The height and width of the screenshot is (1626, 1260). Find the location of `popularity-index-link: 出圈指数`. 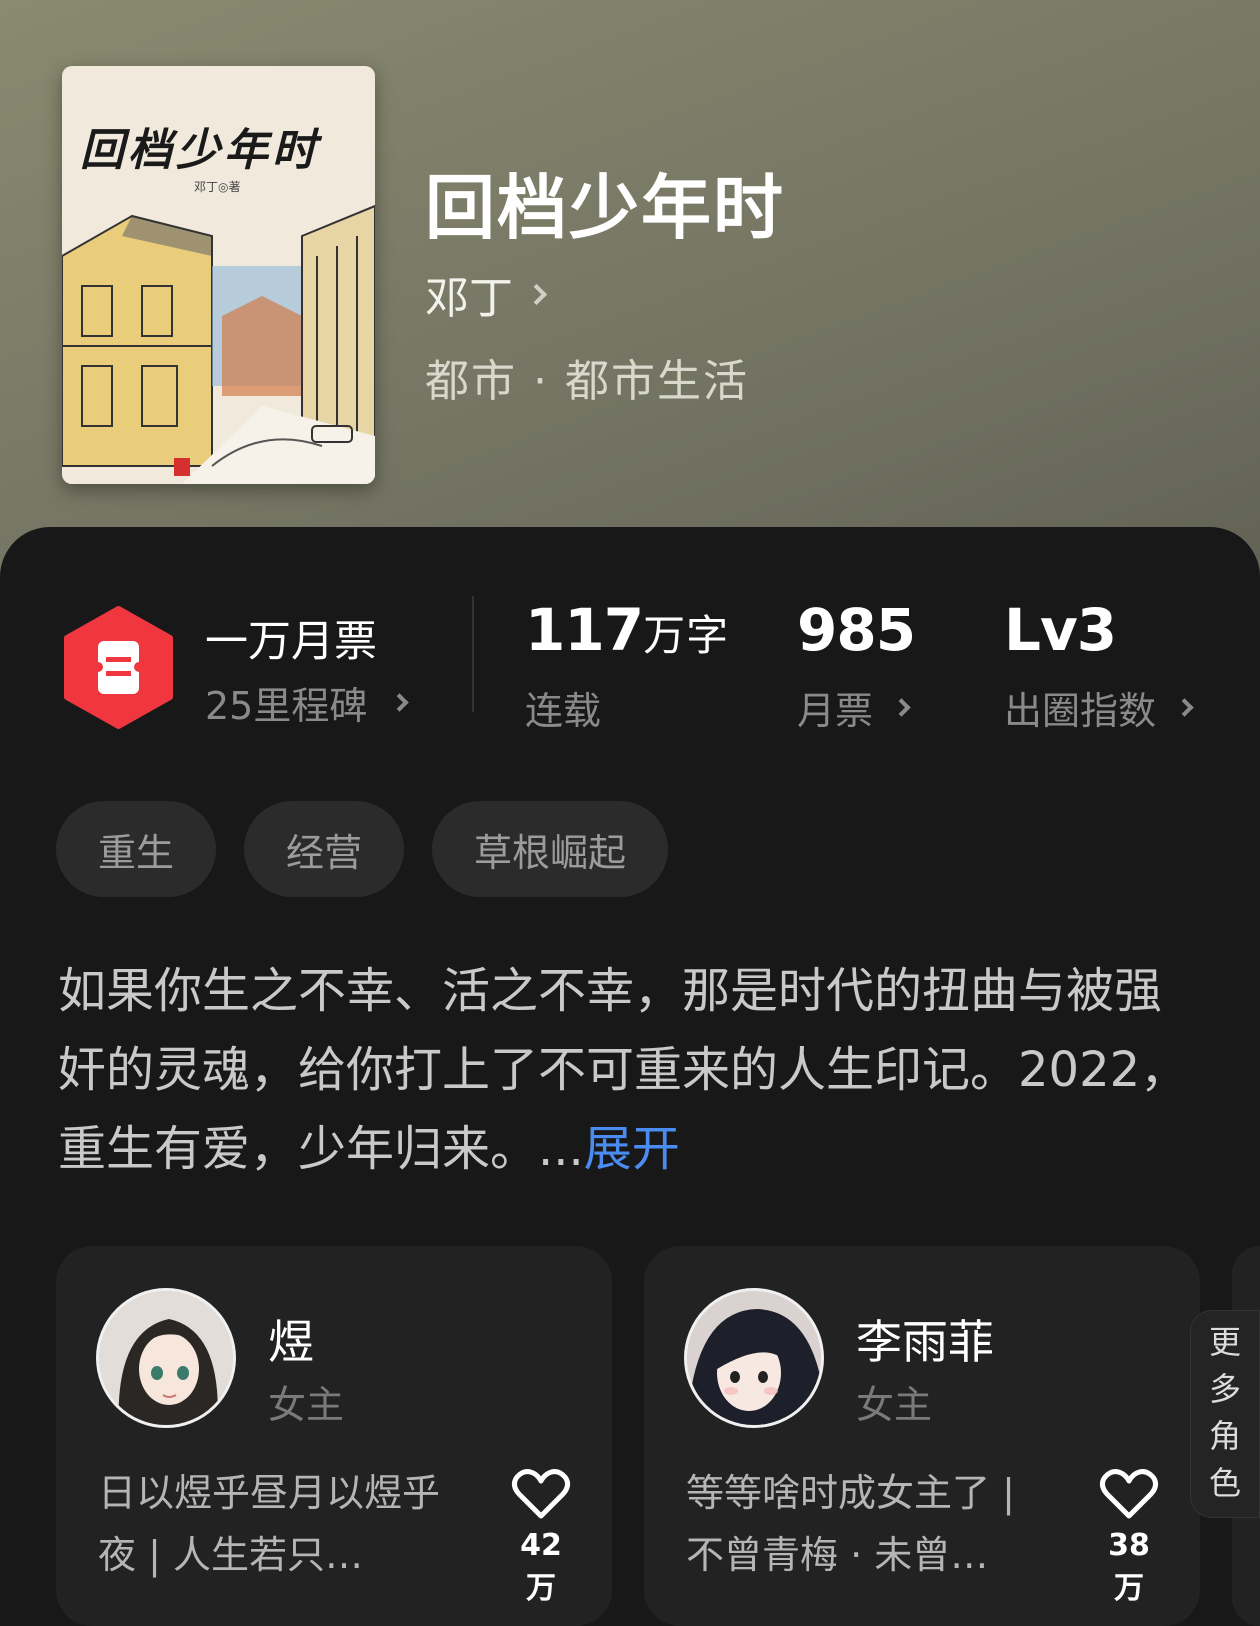

popularity-index-link: 出圈指数 is located at coordinates (1099, 707).